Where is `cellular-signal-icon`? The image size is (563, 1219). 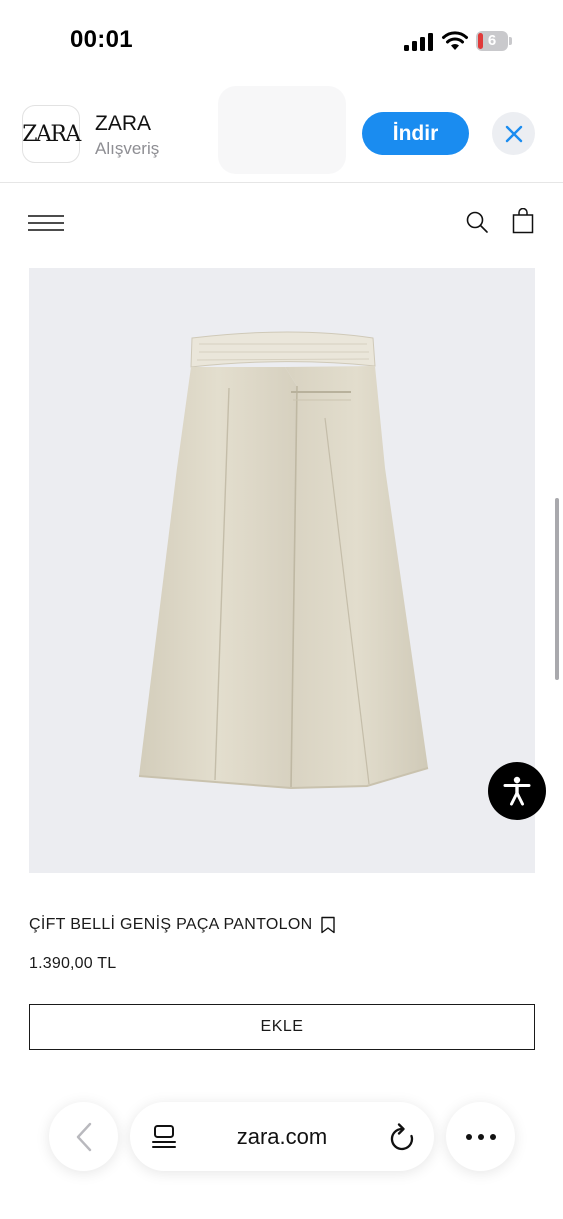
cellular-signal-icon is located at coordinates (418, 42).